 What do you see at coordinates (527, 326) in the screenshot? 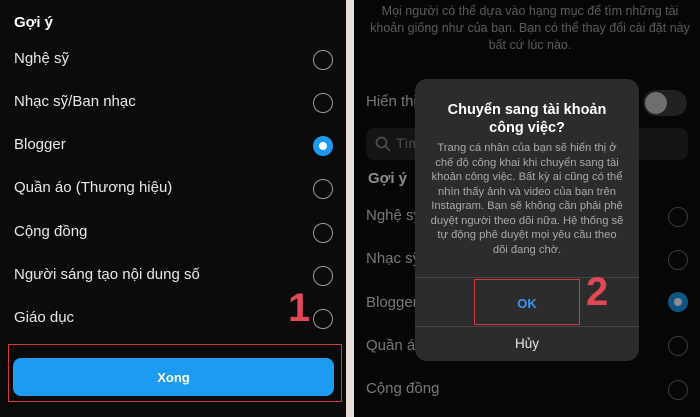
I see `dialog-divider` at bounding box center [527, 326].